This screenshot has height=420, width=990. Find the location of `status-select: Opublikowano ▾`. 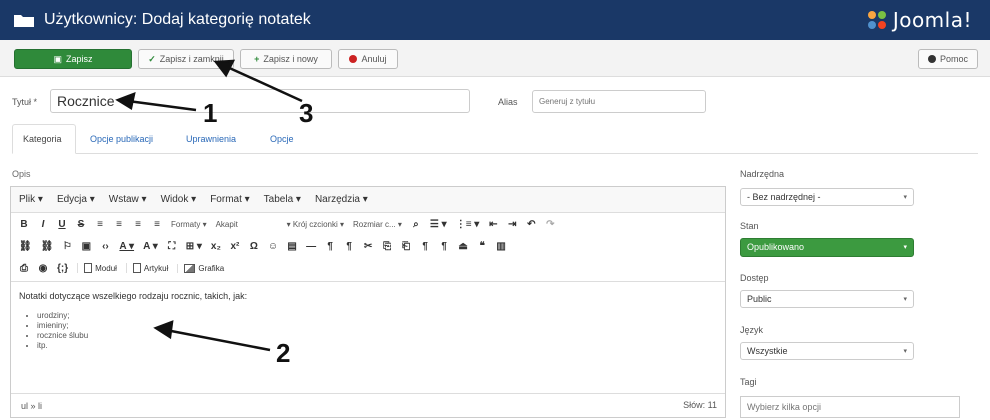

status-select: Opublikowano ▾ is located at coordinates (827, 247).